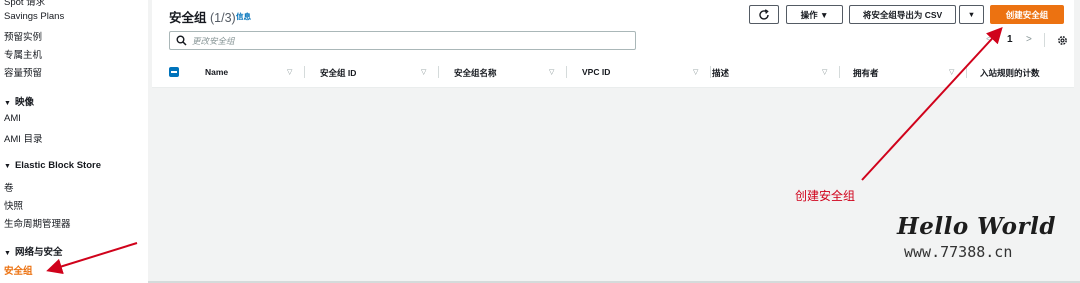  Describe the element at coordinates (825, 196) in the screenshot. I see `annotation-label: 创建安全组` at that location.